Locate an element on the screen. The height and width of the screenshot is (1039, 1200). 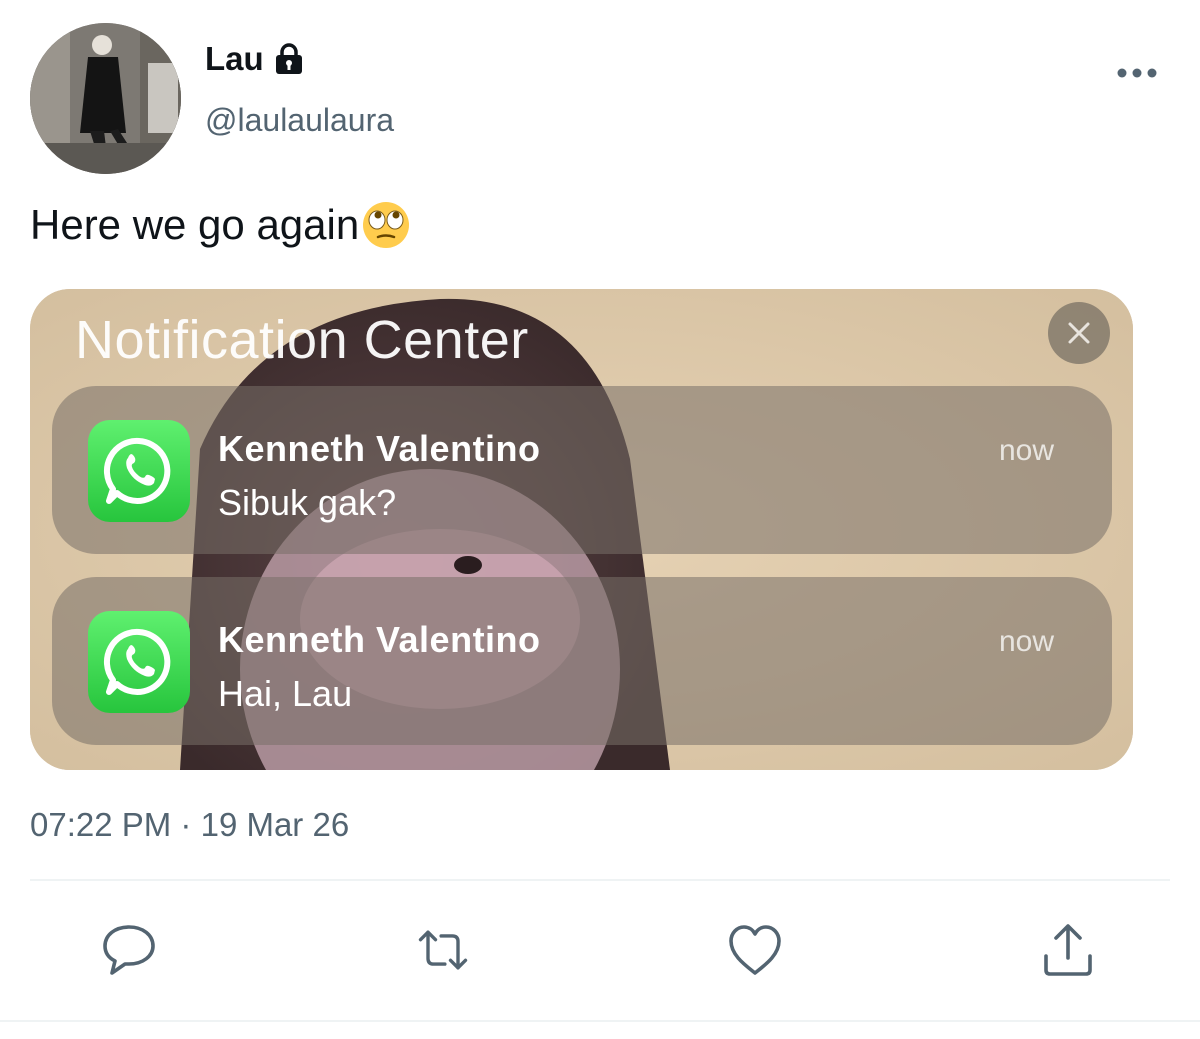
share-icon is located at coordinates (1068, 950).